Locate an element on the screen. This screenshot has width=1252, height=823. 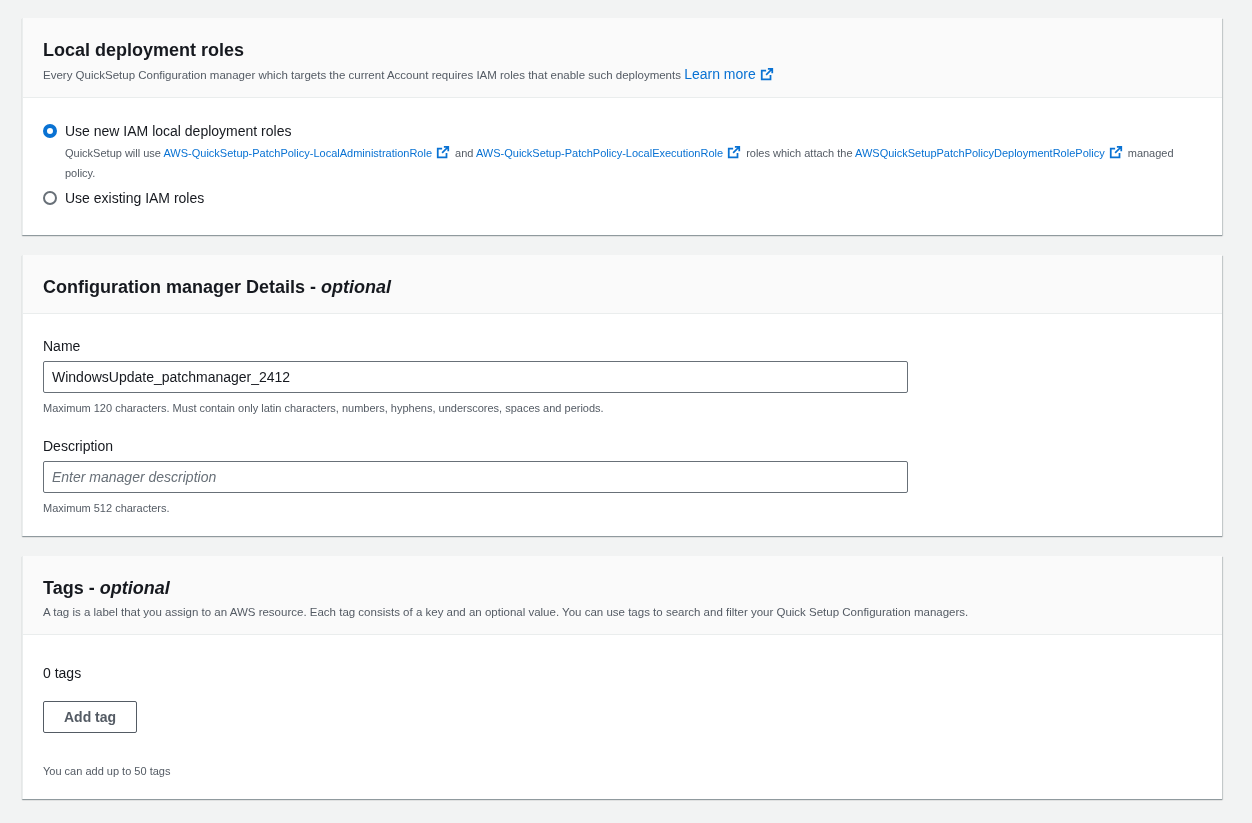
radio-label: Use new IAM local deployment roles is located at coordinates (179, 131).